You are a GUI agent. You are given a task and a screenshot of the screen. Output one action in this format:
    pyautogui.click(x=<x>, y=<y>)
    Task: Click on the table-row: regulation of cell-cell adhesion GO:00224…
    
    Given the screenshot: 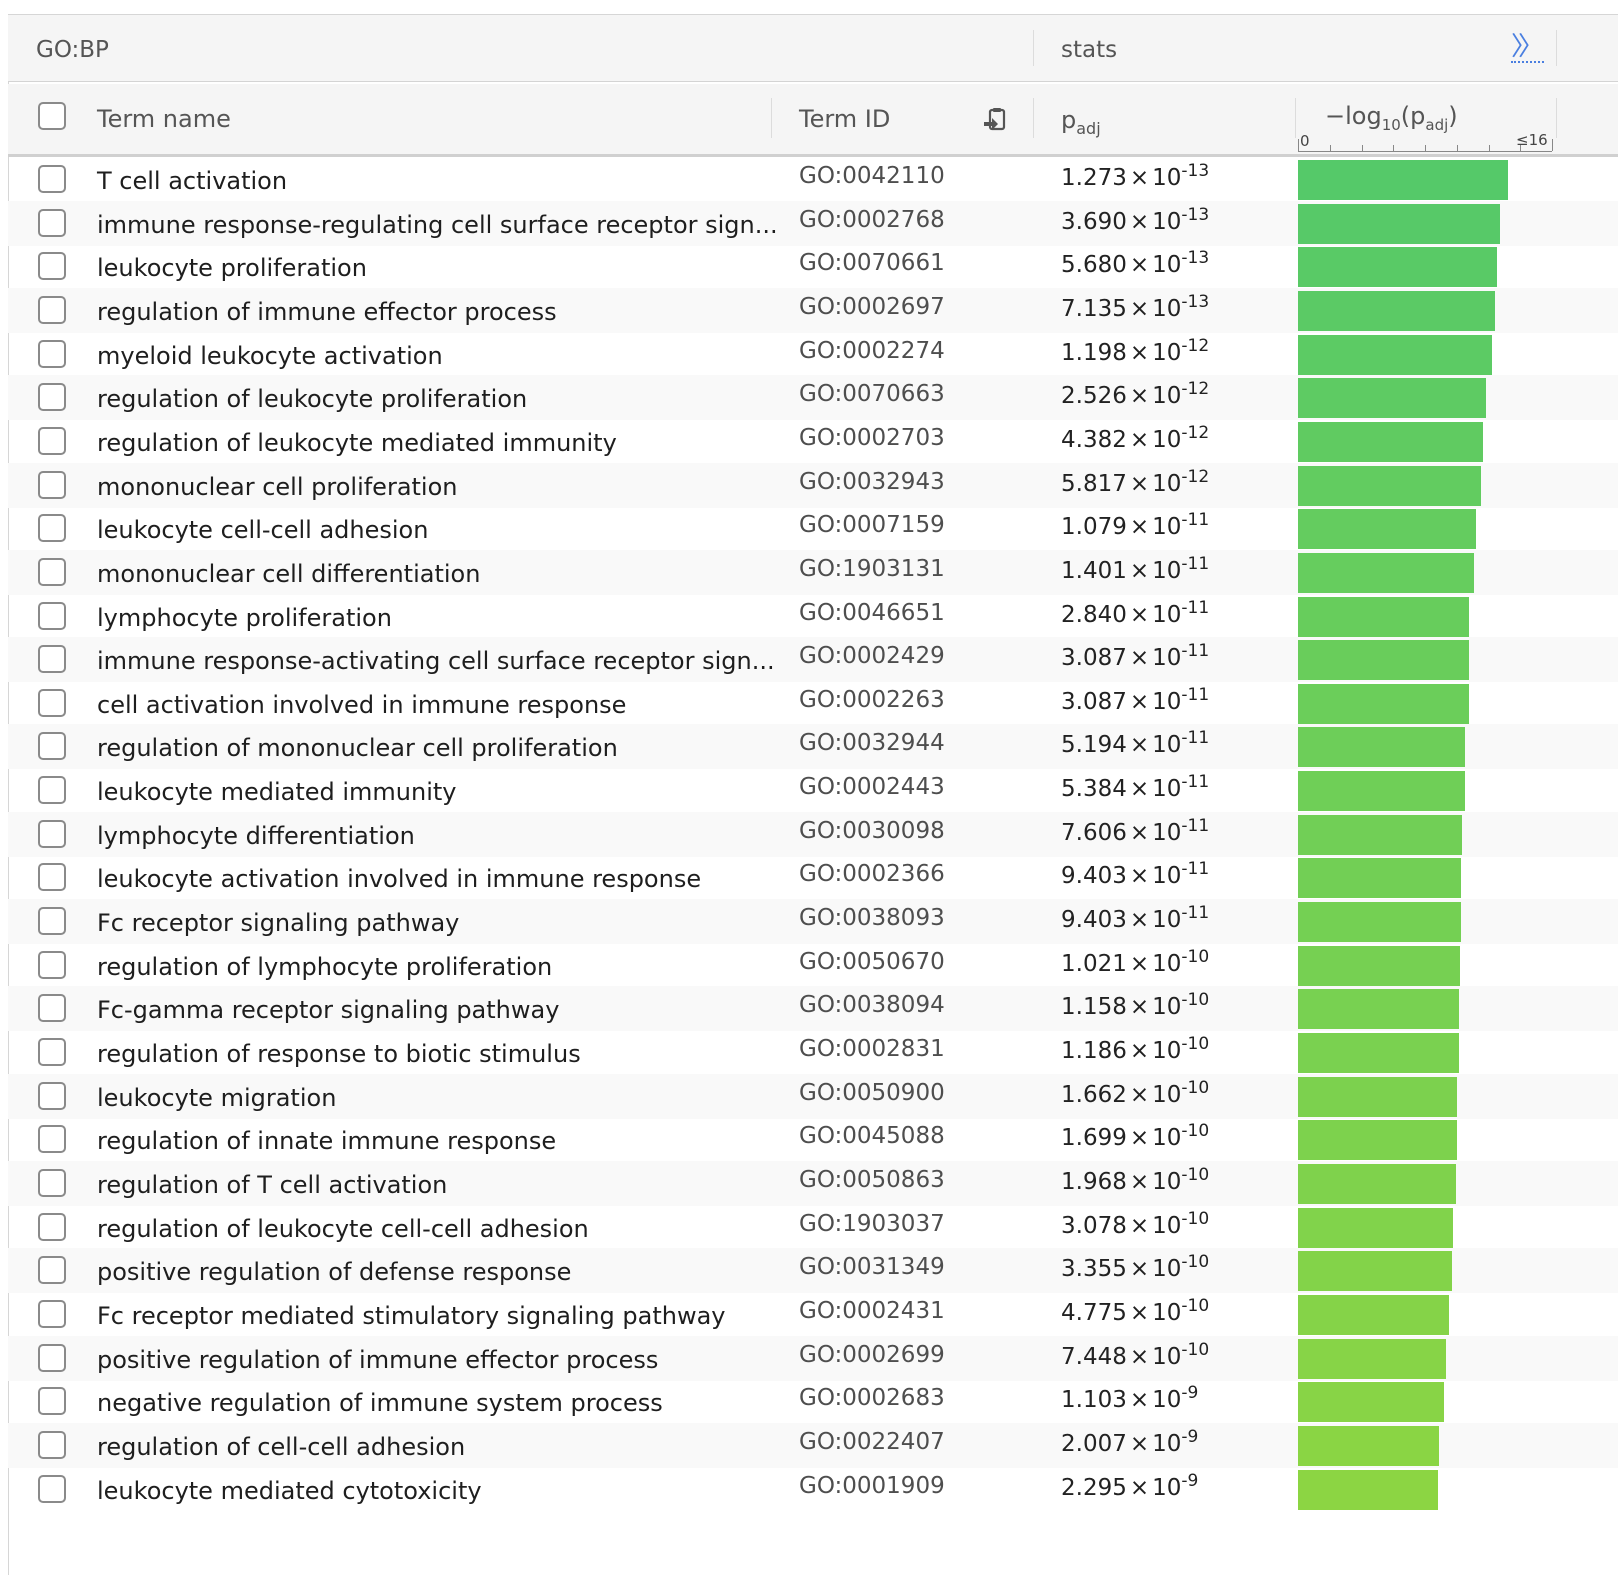 What is the action you would take?
    pyautogui.click(x=813, y=1445)
    